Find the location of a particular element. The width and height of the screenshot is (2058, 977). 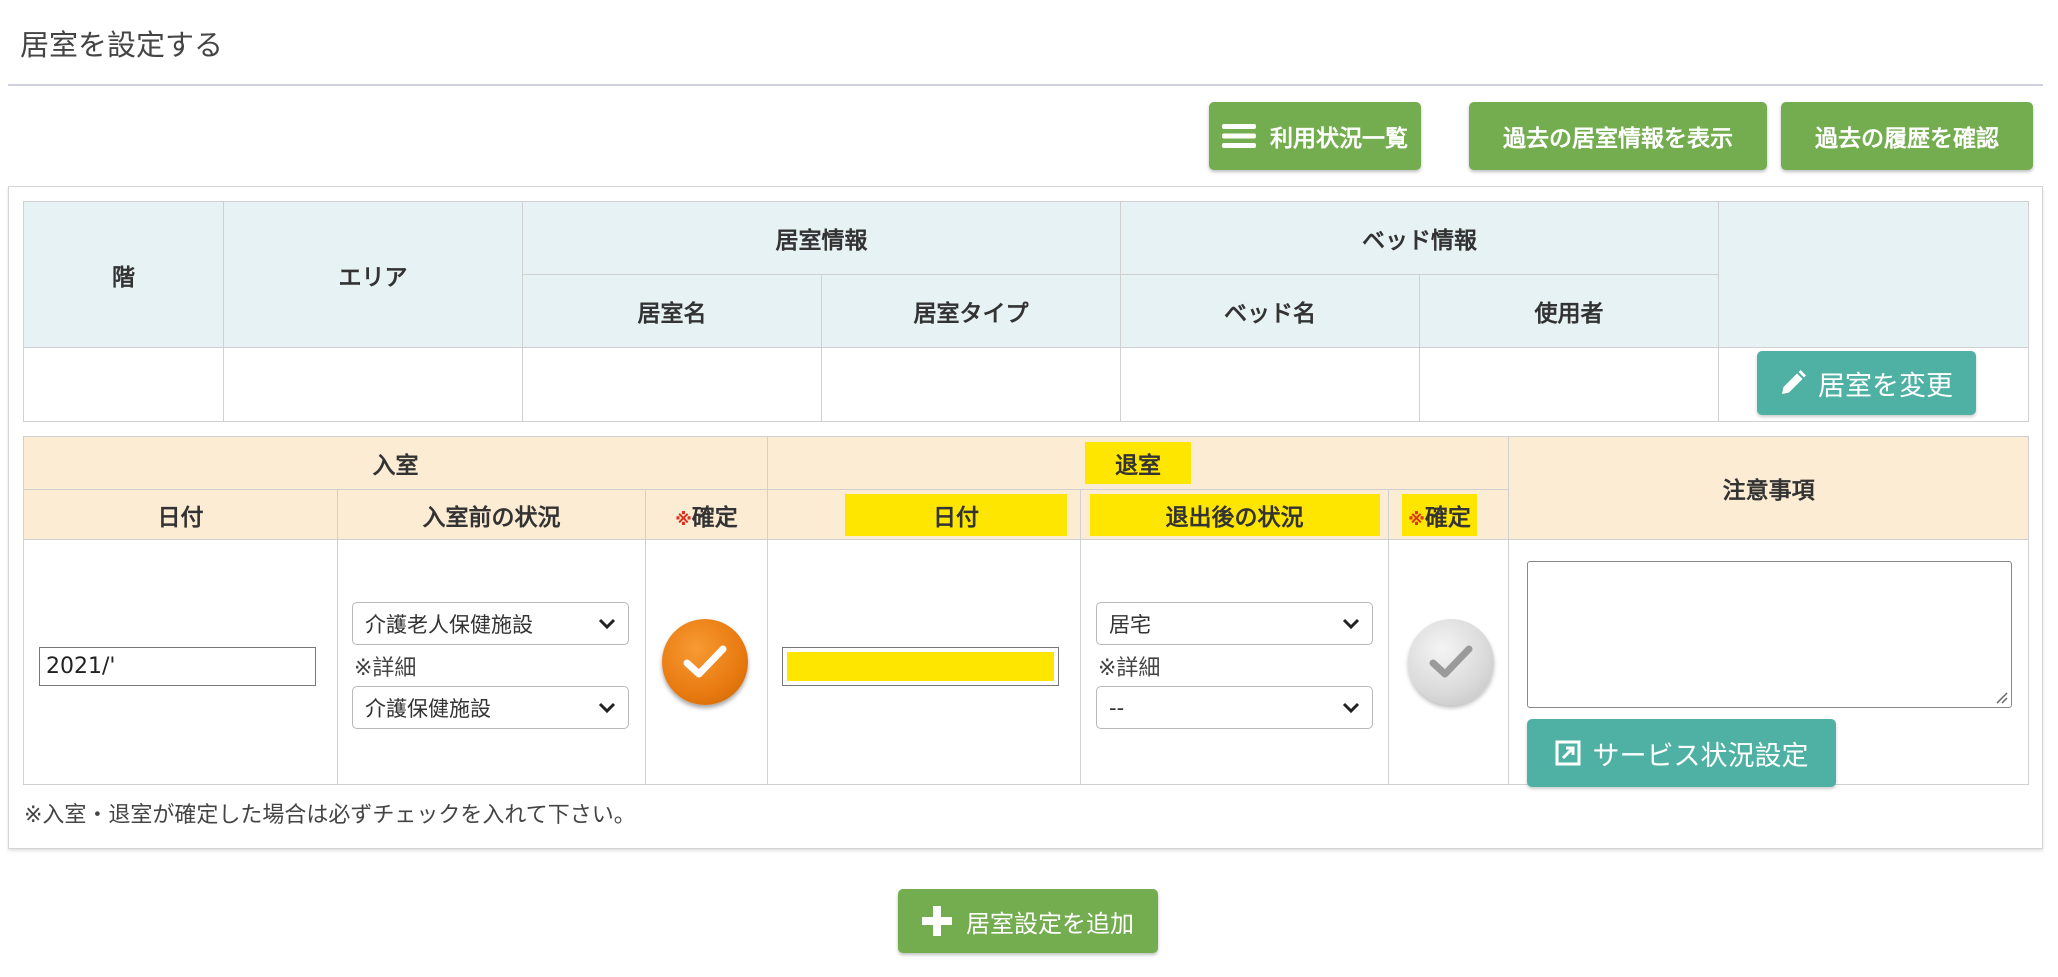

discharge-date-highlight is located at coordinates (920, 666).